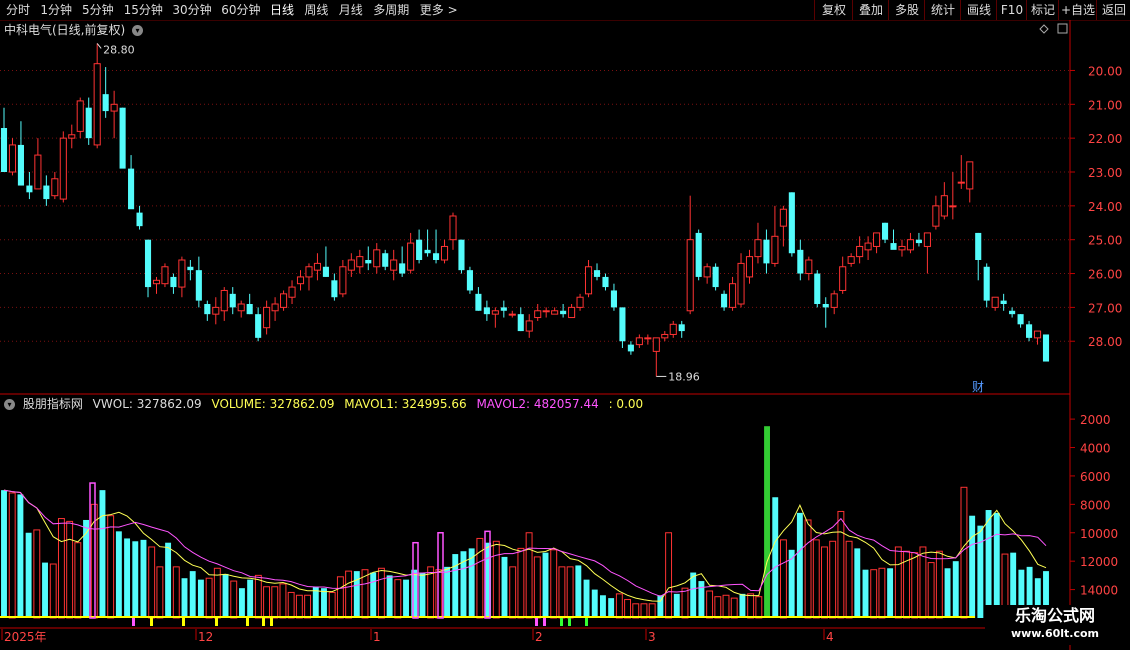  Describe the element at coordinates (240, 10) in the screenshot. I see `period-5: 60分钟` at that location.